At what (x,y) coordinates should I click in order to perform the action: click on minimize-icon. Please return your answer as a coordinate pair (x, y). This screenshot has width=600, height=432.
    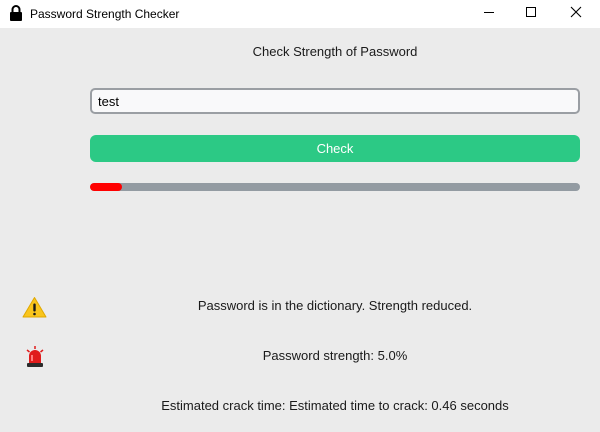
    Looking at the image, I should click on (489, 14).